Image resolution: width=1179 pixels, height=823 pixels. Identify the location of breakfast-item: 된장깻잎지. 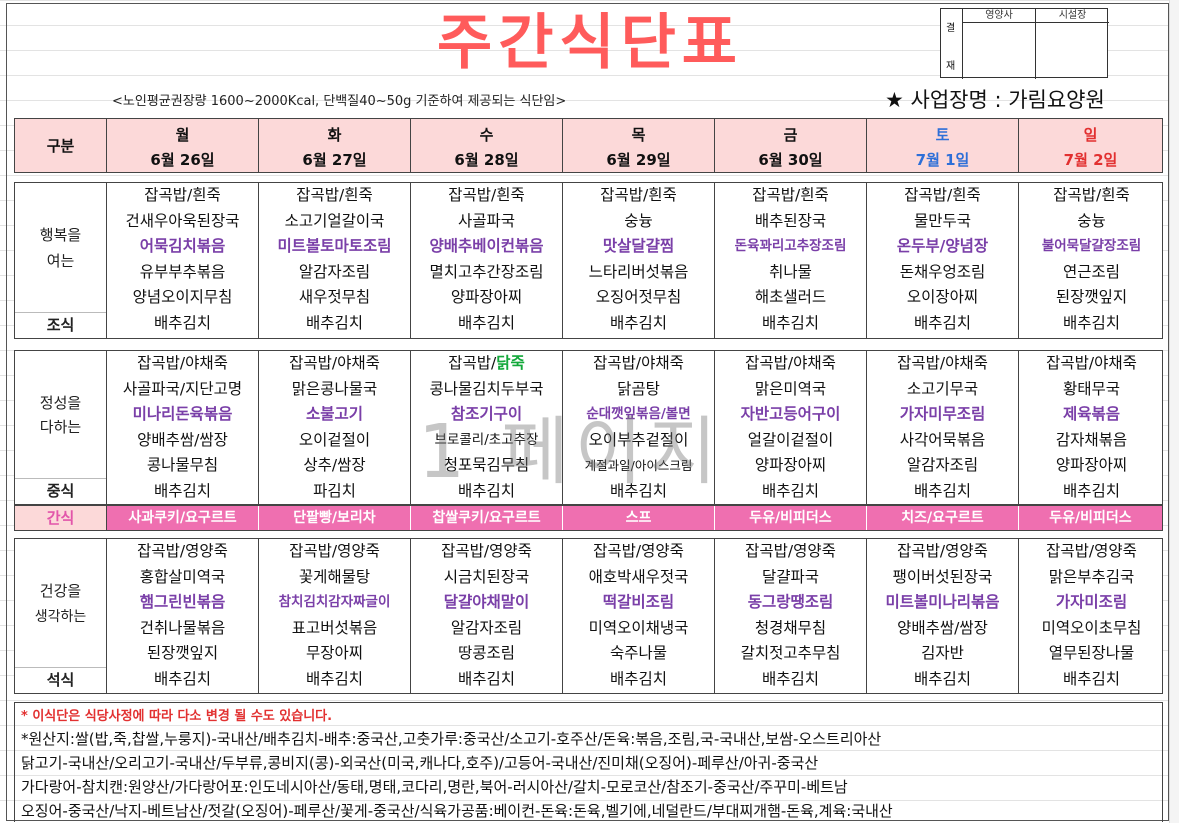
(1091, 297).